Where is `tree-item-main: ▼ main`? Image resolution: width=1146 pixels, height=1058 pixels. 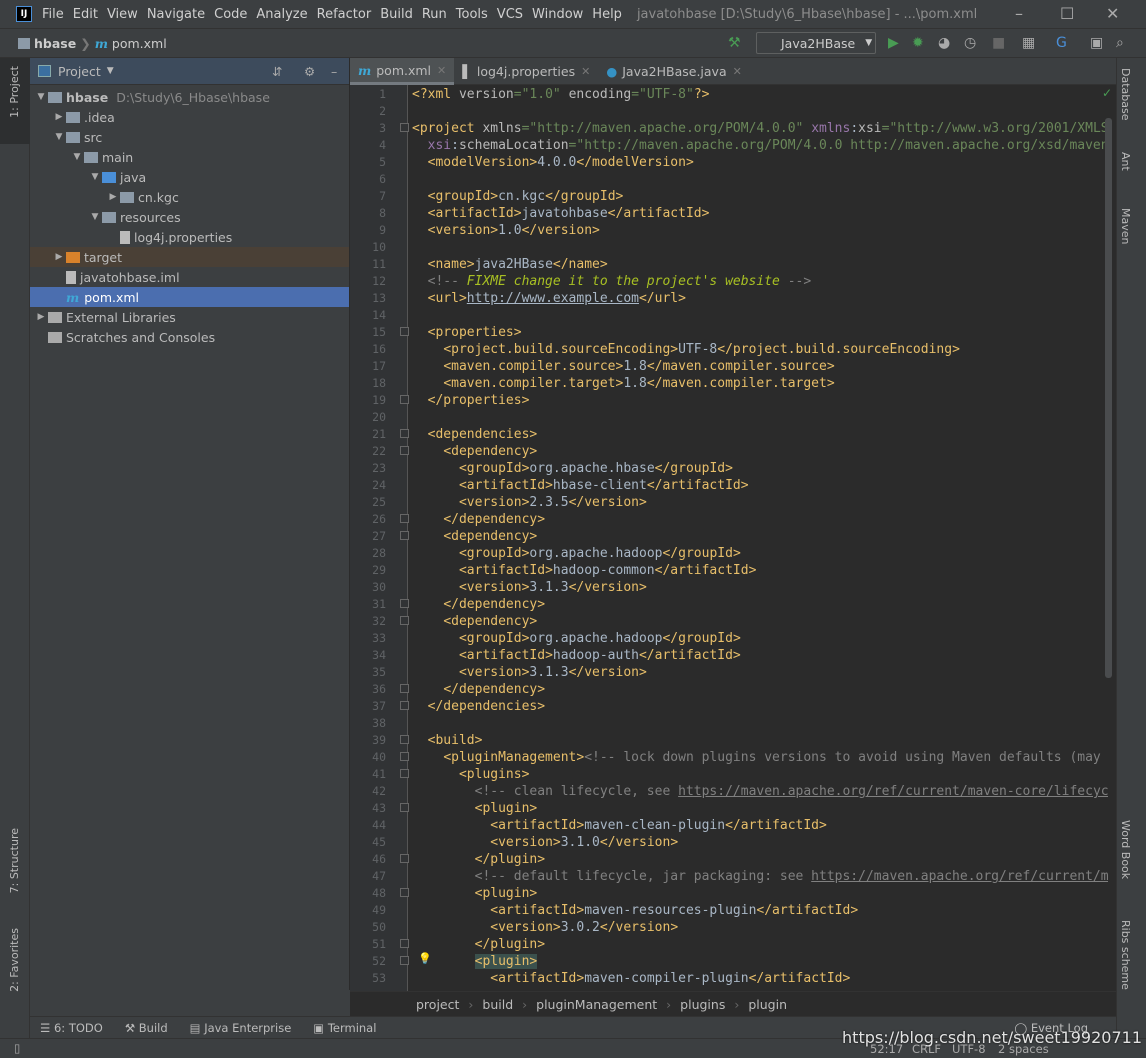 tree-item-main: ▼ main is located at coordinates (189, 157).